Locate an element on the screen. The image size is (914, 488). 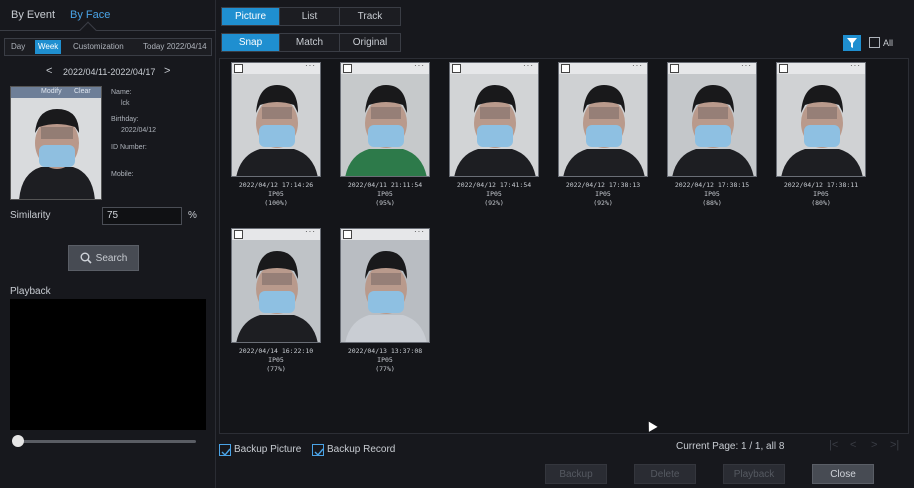
search-button: Search is located at coordinates (103, 258).